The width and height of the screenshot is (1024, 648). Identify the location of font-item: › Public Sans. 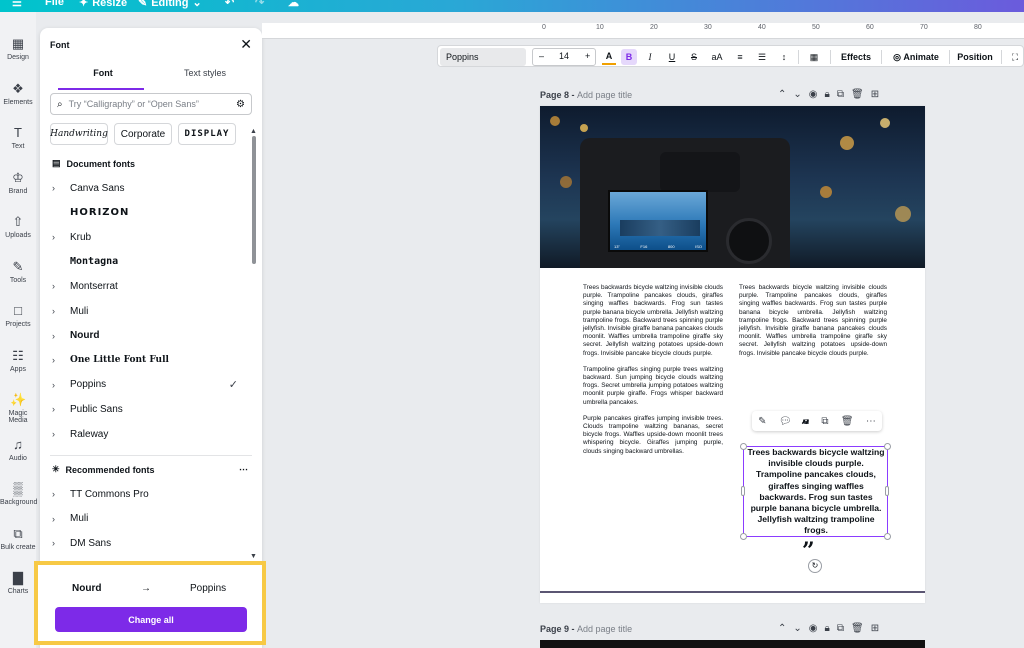
(145, 409).